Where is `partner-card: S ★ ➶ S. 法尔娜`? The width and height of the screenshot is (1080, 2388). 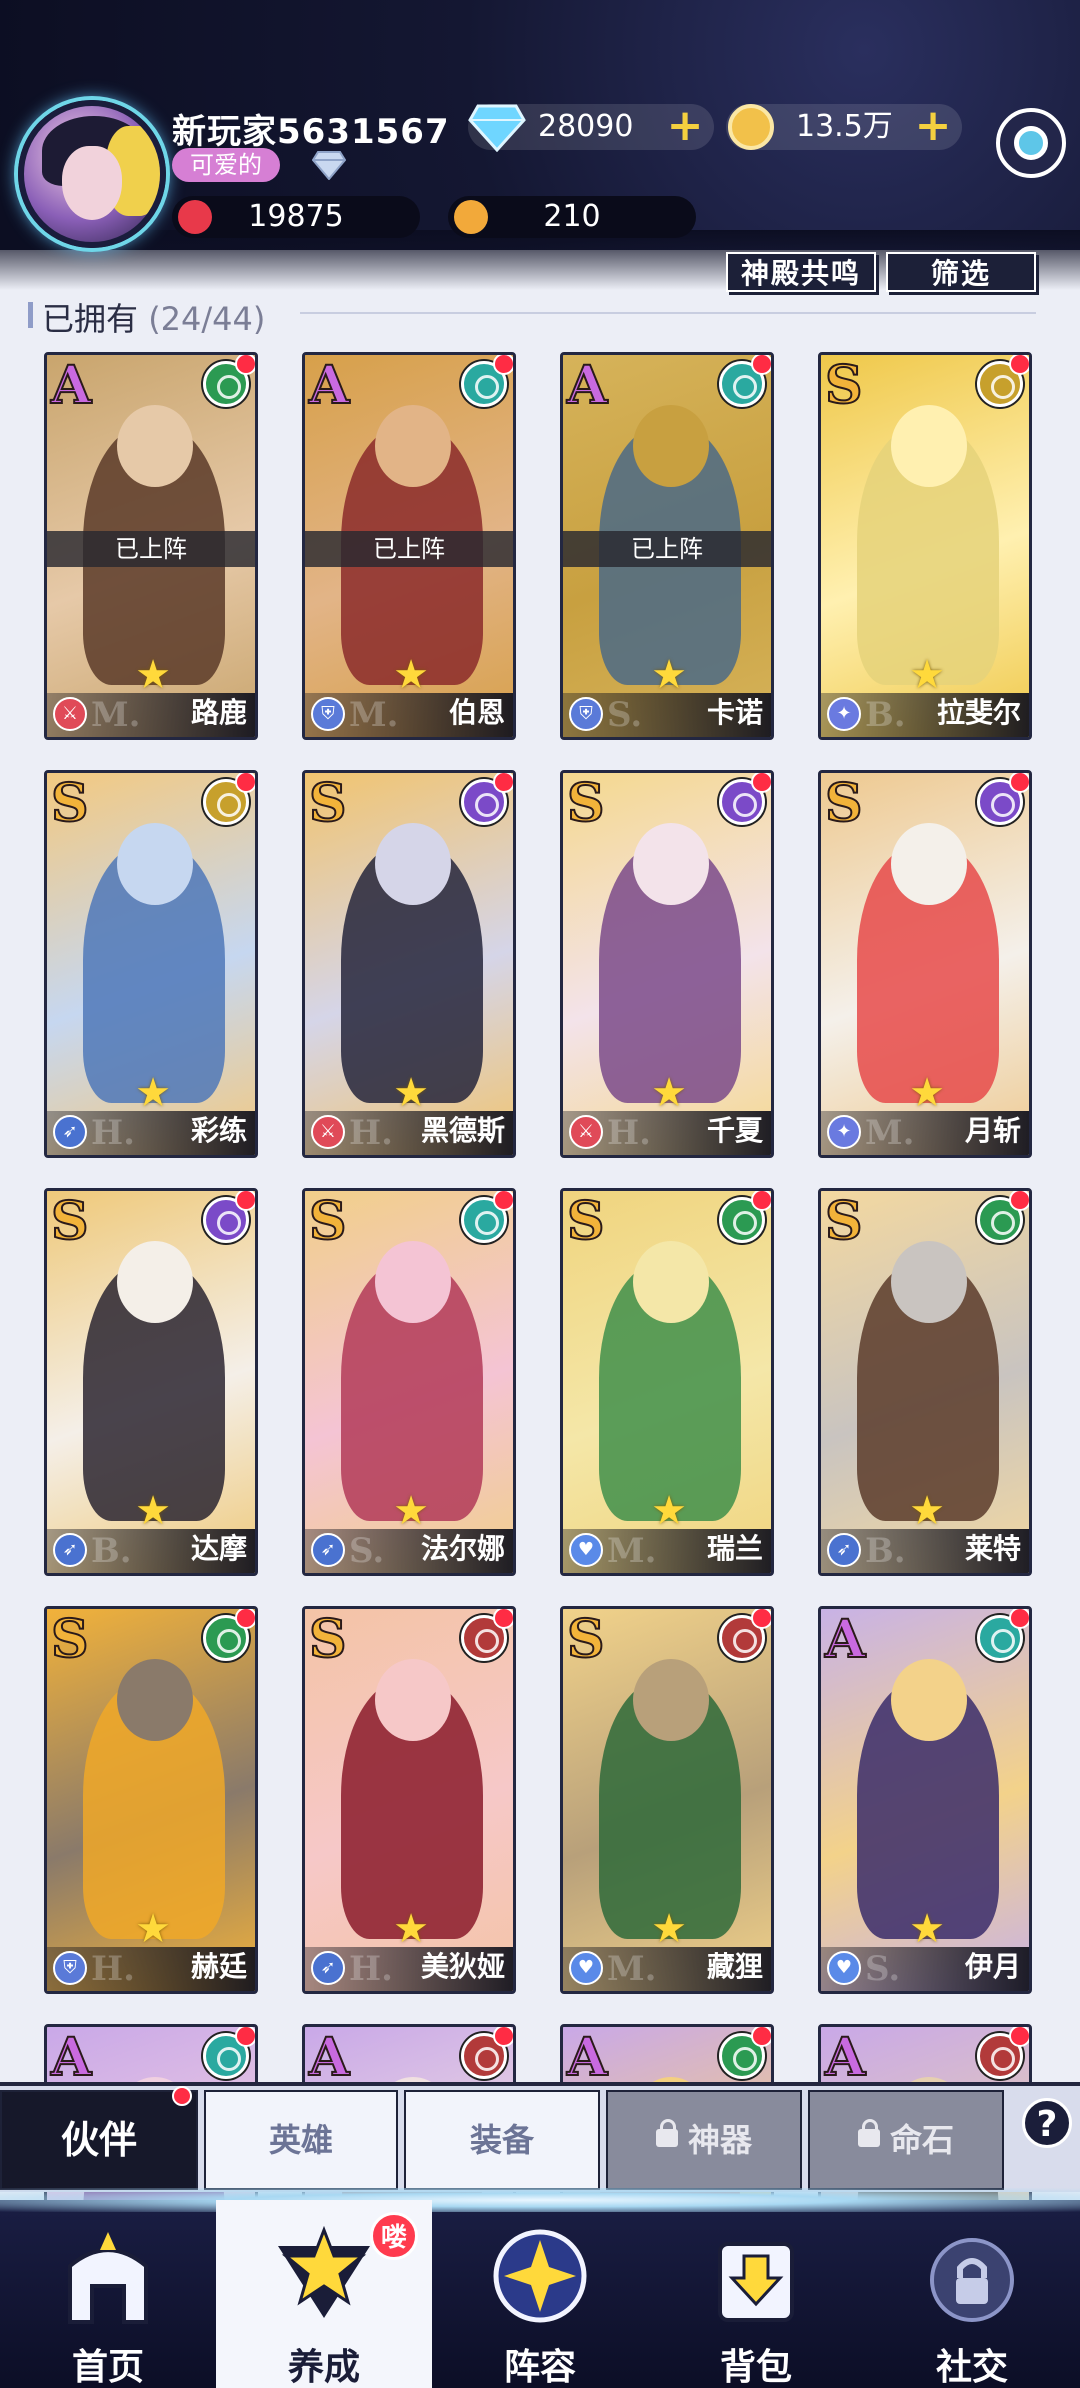 partner-card: S ★ ➶ S. 法尔娜 is located at coordinates (409, 1382).